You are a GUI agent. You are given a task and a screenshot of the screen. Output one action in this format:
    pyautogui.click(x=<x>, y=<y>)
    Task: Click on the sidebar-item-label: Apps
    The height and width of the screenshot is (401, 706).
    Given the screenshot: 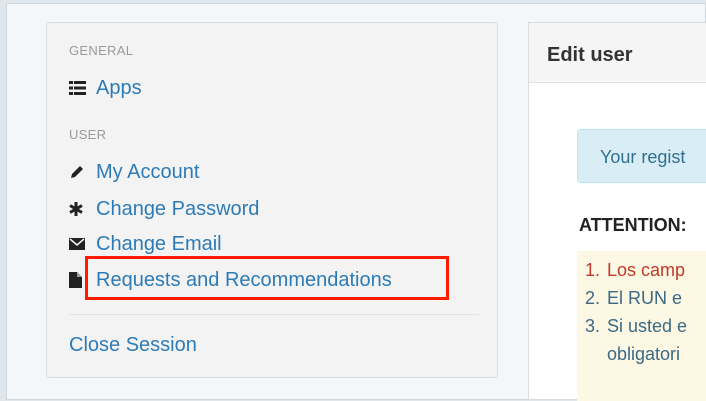 What is the action you would take?
    pyautogui.click(x=119, y=87)
    